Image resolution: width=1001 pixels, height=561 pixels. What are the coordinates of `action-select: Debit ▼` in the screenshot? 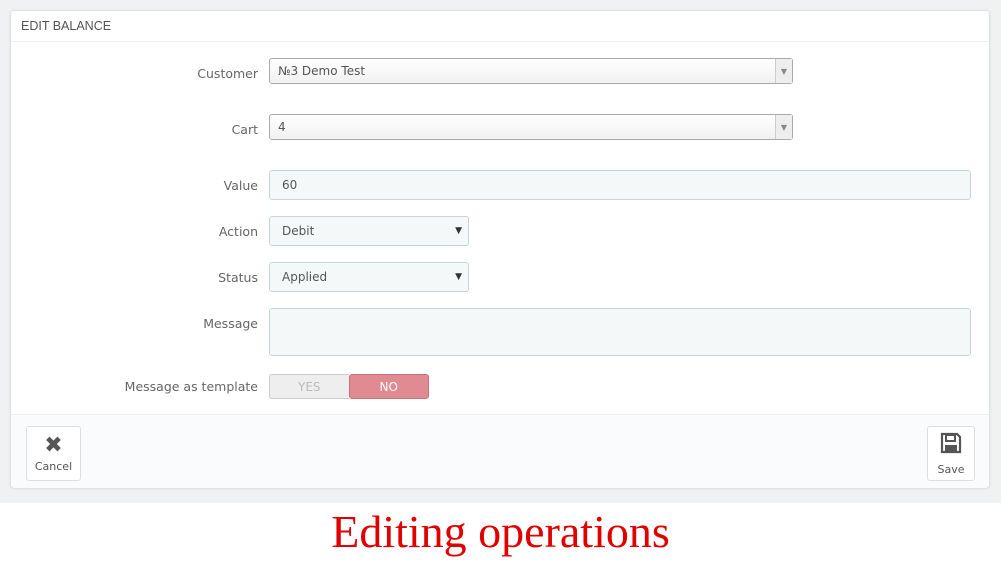 It's located at (369, 231).